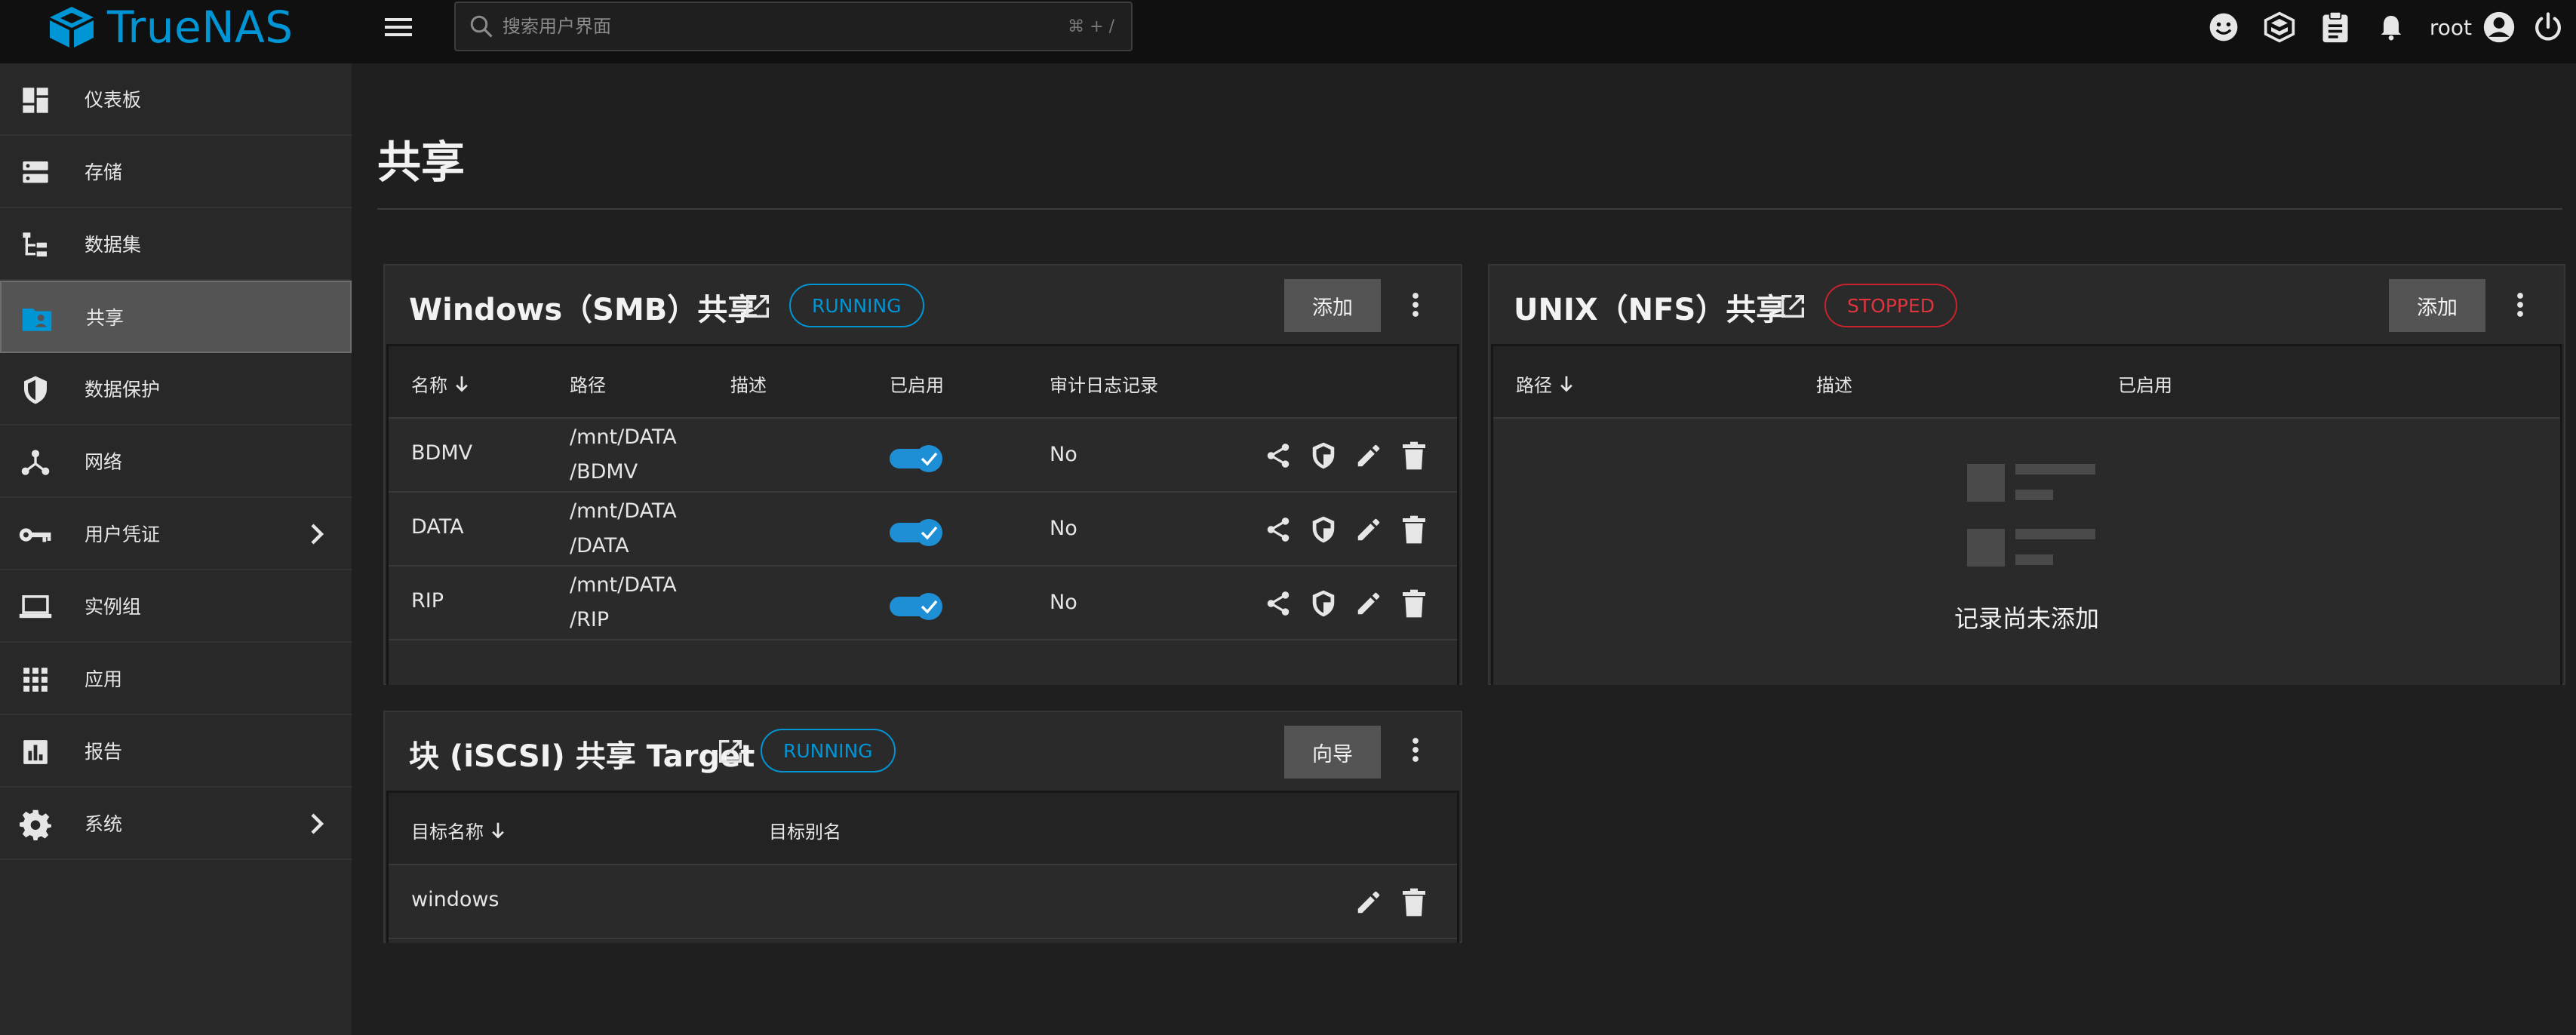  What do you see at coordinates (2520, 305) in the screenshot?
I see `nfs-more-options-icon` at bounding box center [2520, 305].